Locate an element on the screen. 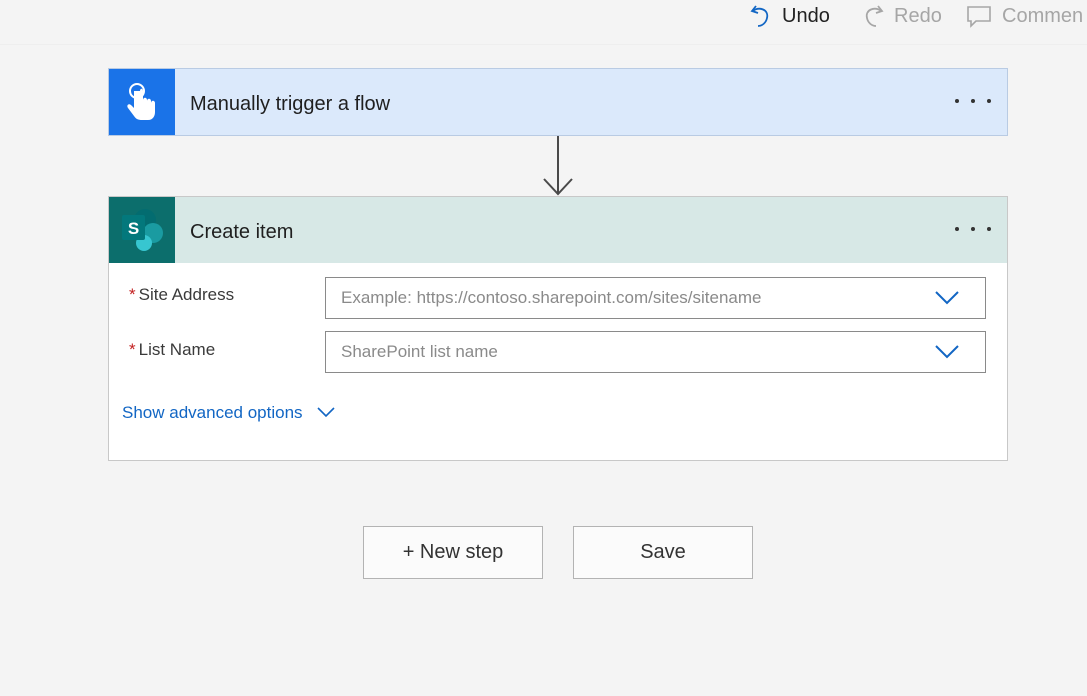 The image size is (1087, 696). redo-button: Redo is located at coordinates (902, 16).